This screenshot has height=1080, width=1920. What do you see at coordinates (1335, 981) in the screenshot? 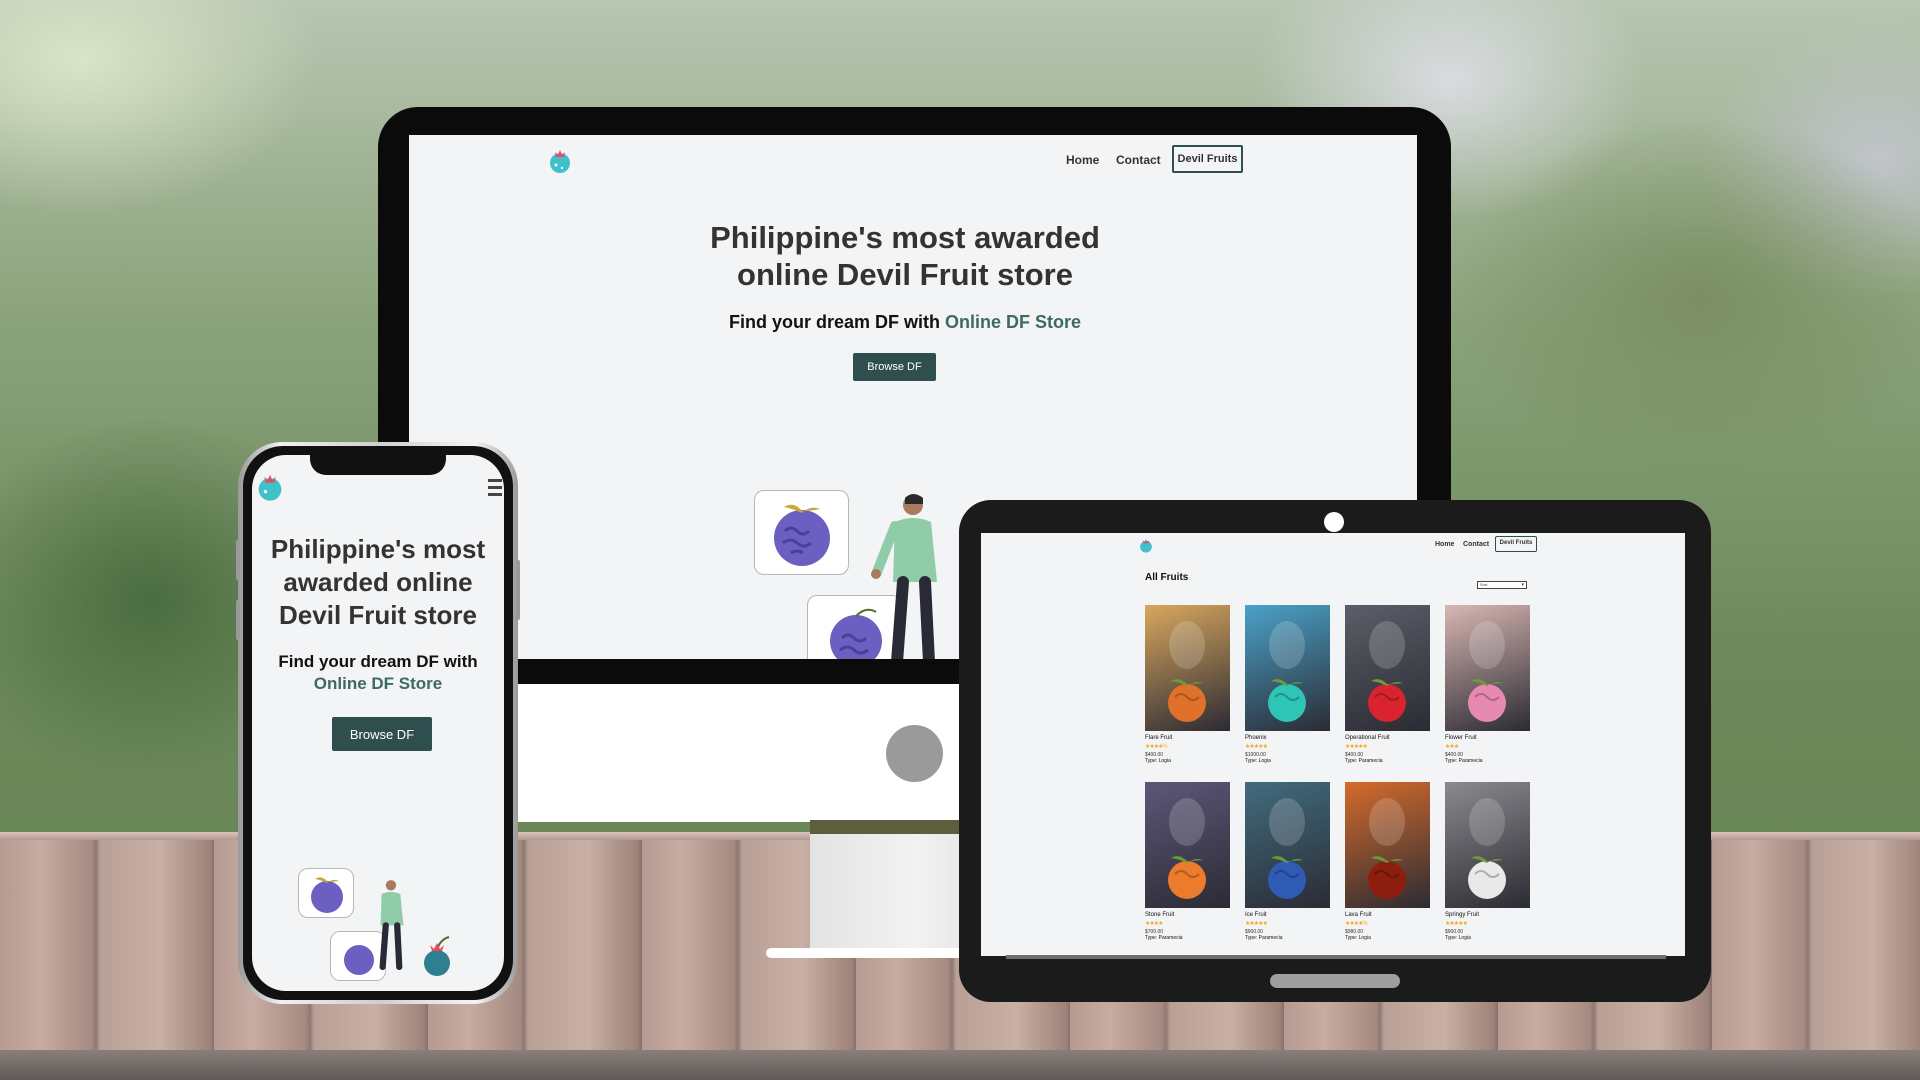
I see `tablet-home-bar` at bounding box center [1335, 981].